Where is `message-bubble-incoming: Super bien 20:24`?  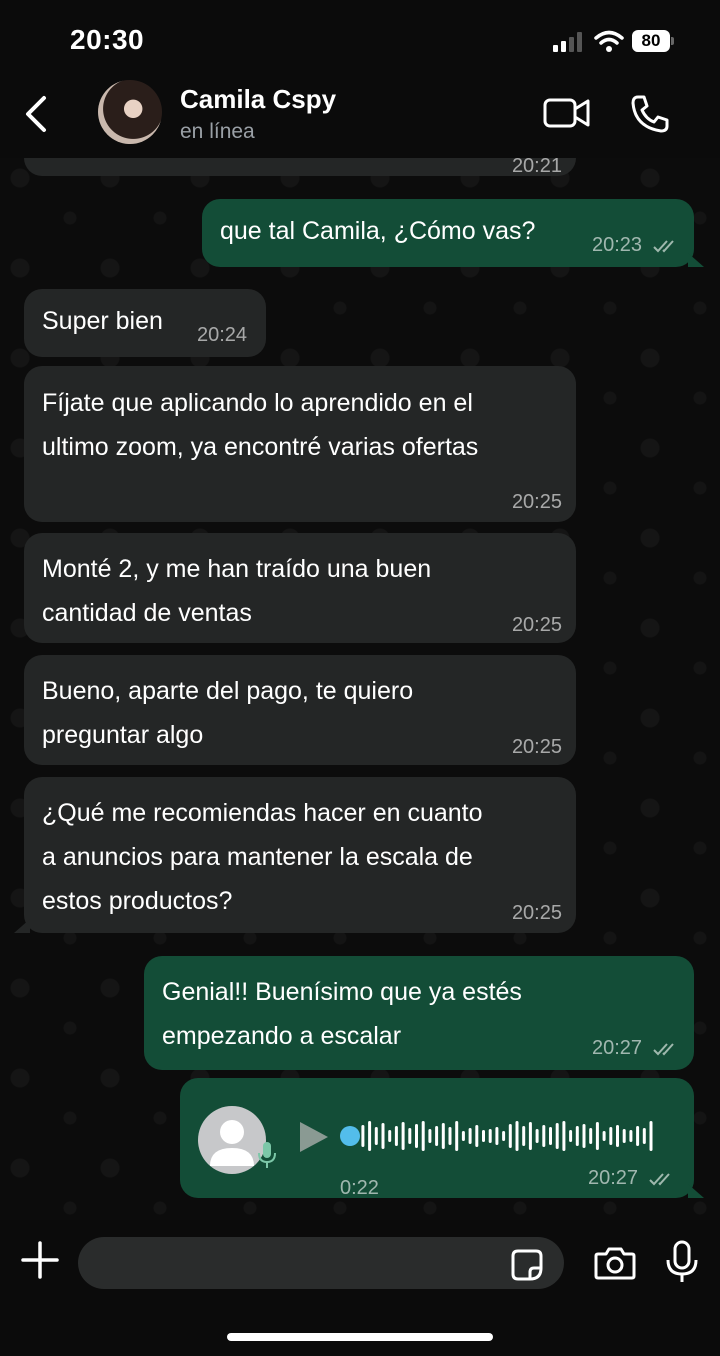 message-bubble-incoming: Super bien 20:24 is located at coordinates (145, 323).